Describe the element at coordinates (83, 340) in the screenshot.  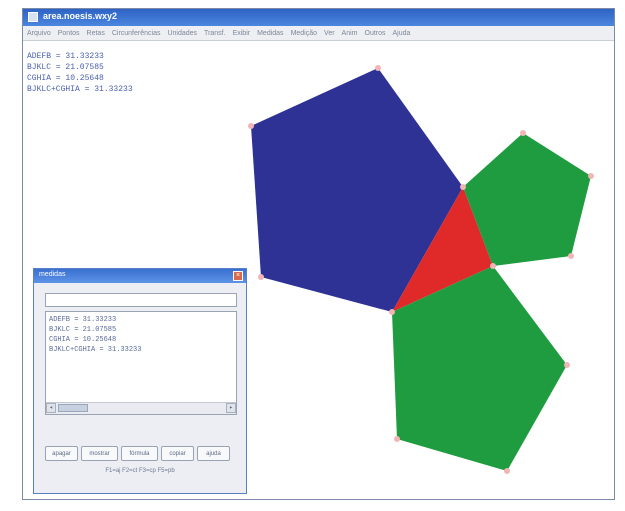
I see `output-line: CGHIA = 10.25648` at that location.